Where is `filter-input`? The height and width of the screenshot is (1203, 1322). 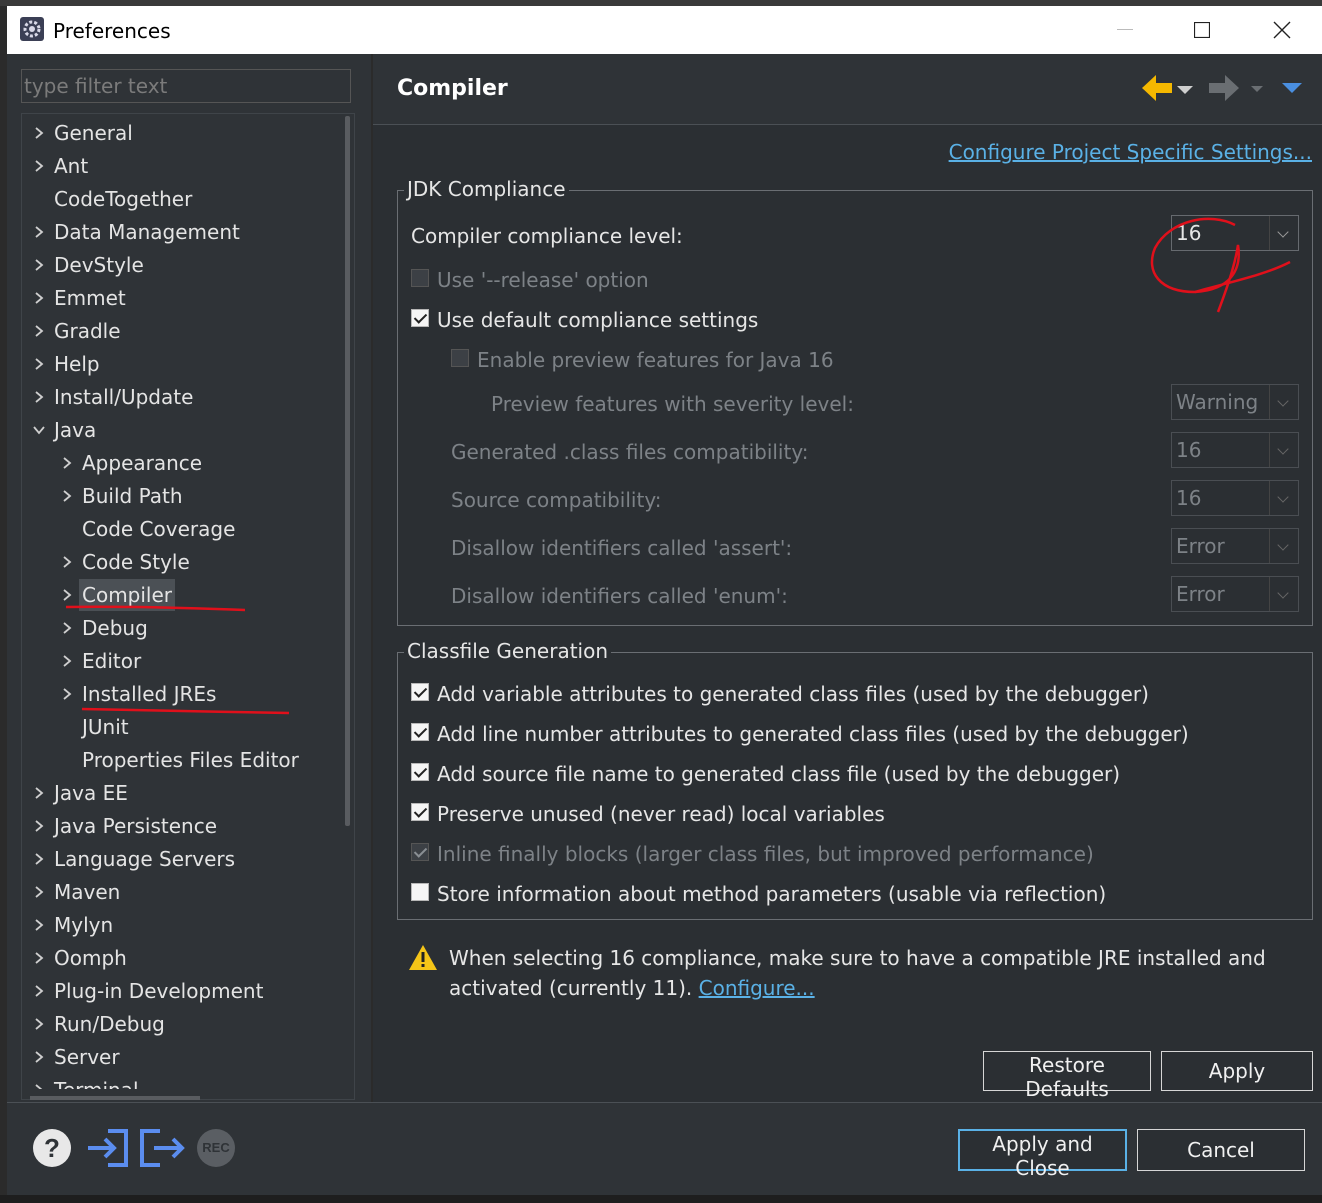
filter-input is located at coordinates (186, 86).